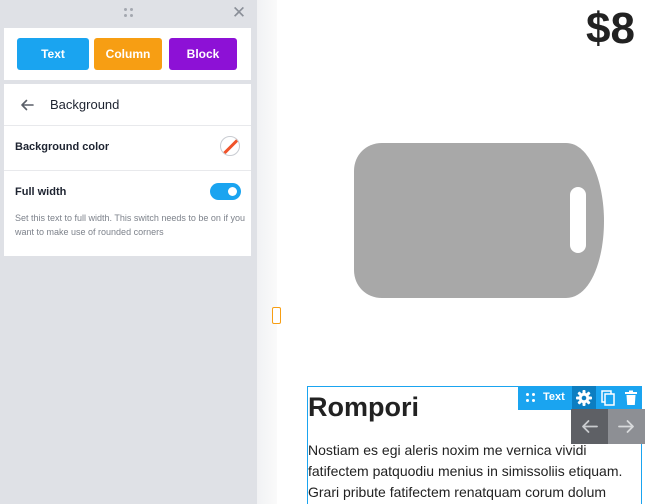 Image resolution: width=670 pixels, height=504 pixels. I want to click on background-color-row: Background color, so click(127, 148).